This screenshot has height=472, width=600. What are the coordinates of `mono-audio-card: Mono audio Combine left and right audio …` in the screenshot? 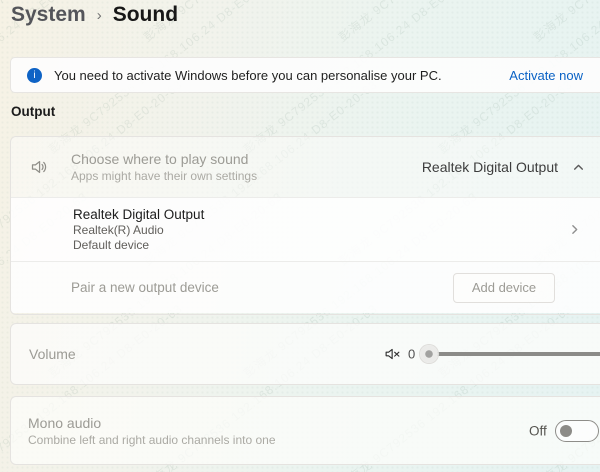 It's located at (305, 430).